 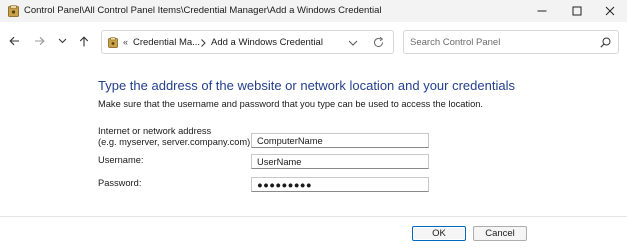 I want to click on forward-button, so click(x=39, y=41).